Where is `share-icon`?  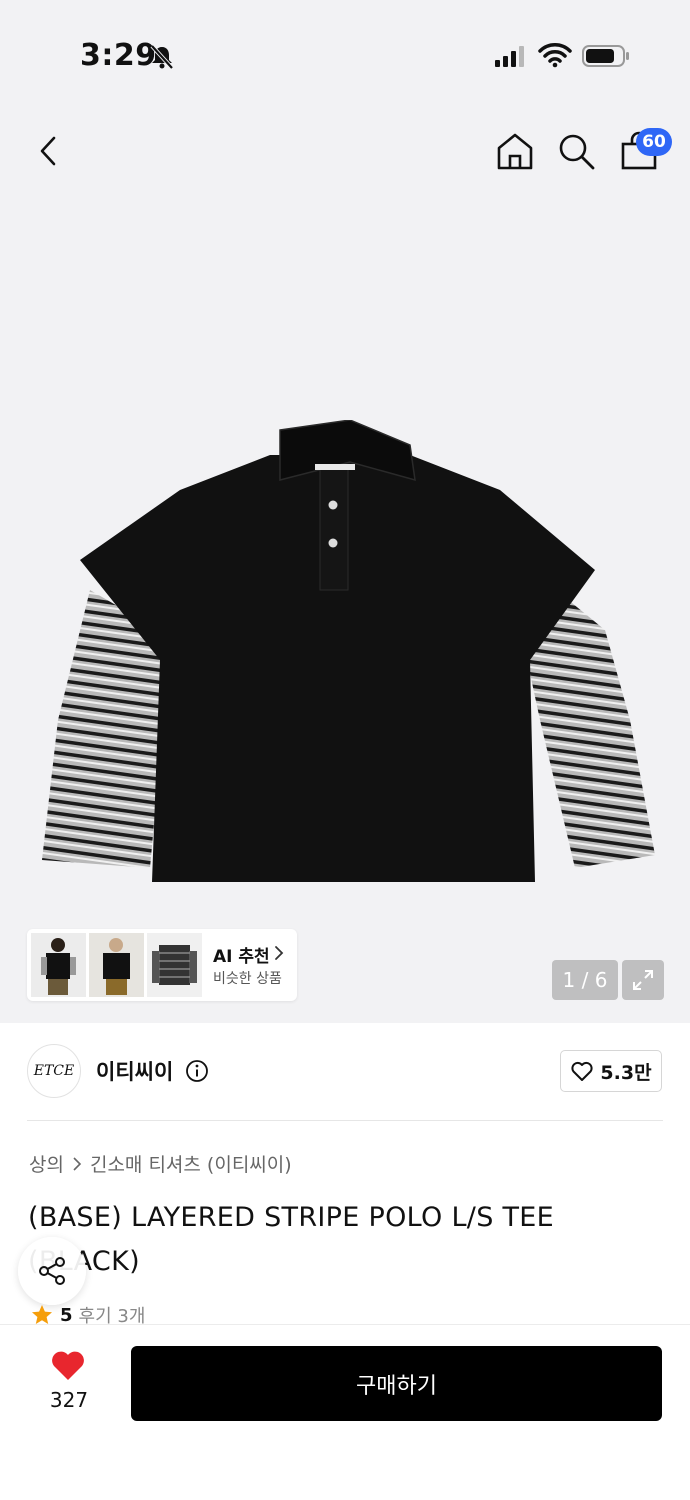
share-icon is located at coordinates (52, 1271).